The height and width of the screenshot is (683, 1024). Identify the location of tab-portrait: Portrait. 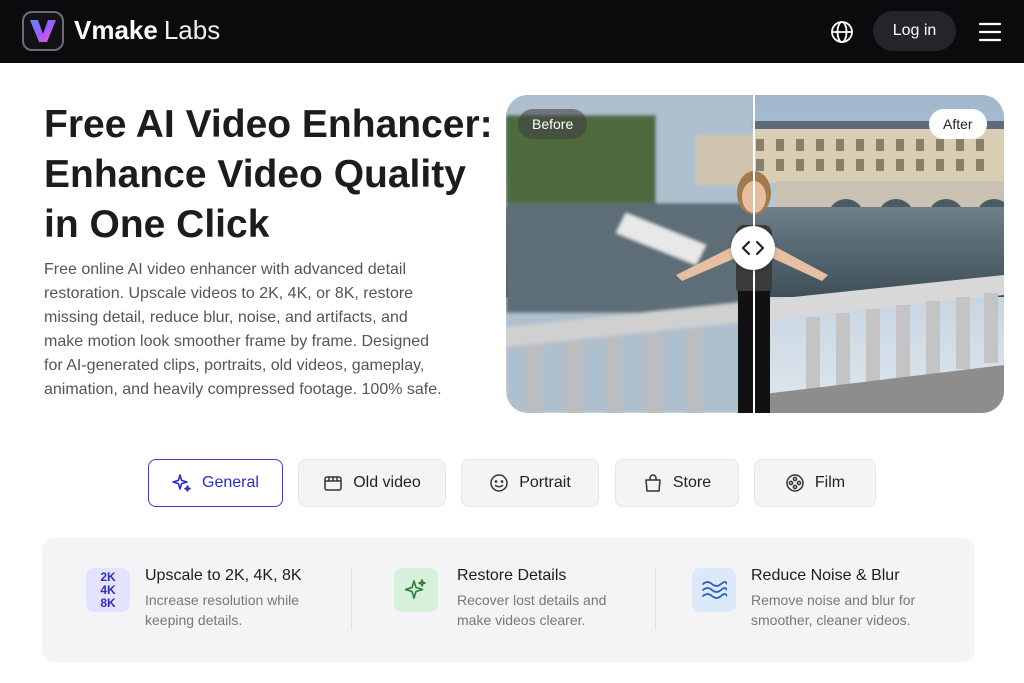
(530, 483).